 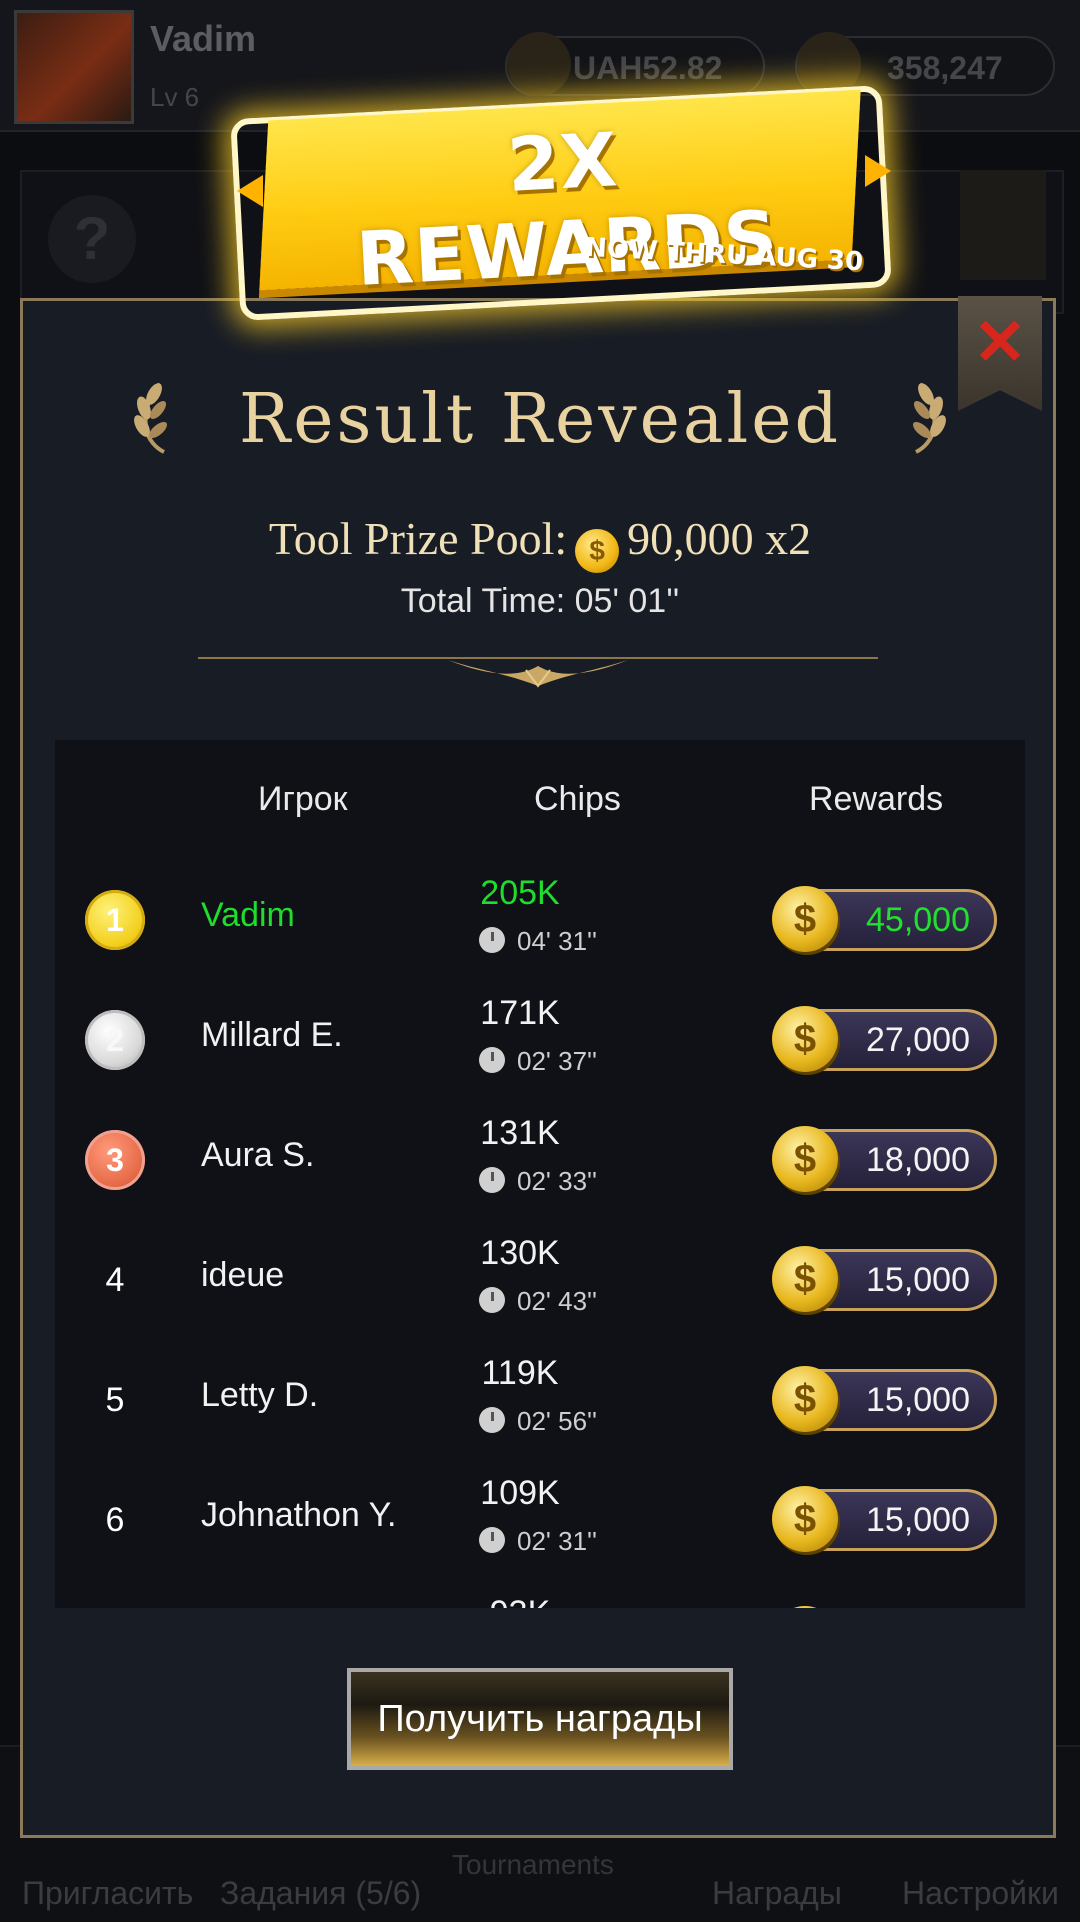 What do you see at coordinates (1000, 342) in the screenshot?
I see `close-icon: ✕` at bounding box center [1000, 342].